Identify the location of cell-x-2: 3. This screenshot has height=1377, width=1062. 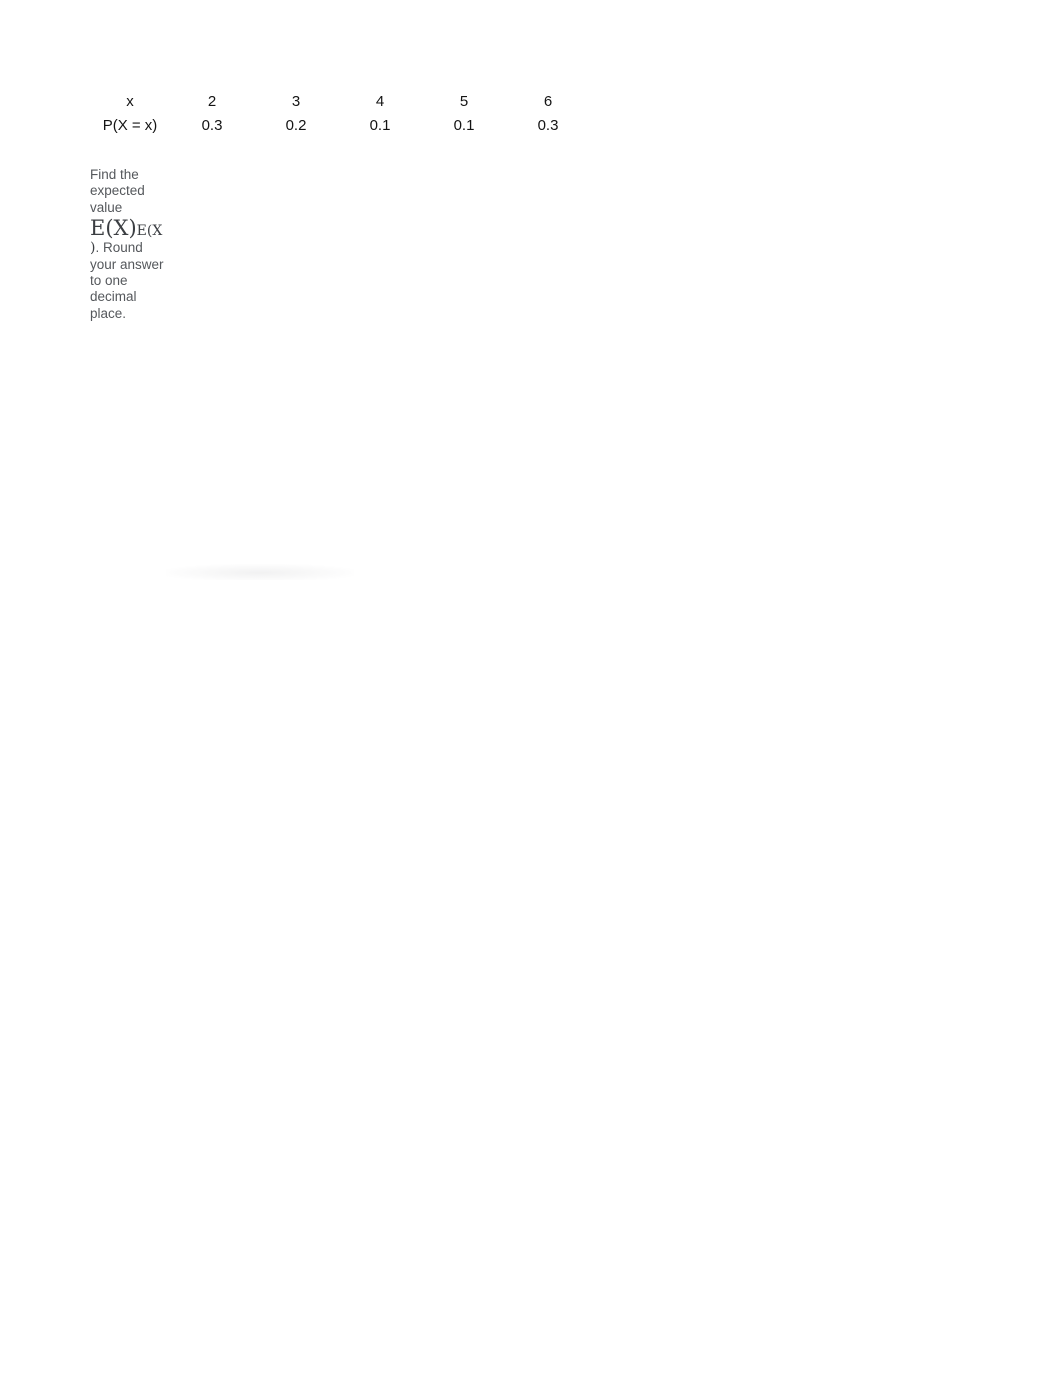
(296, 101).